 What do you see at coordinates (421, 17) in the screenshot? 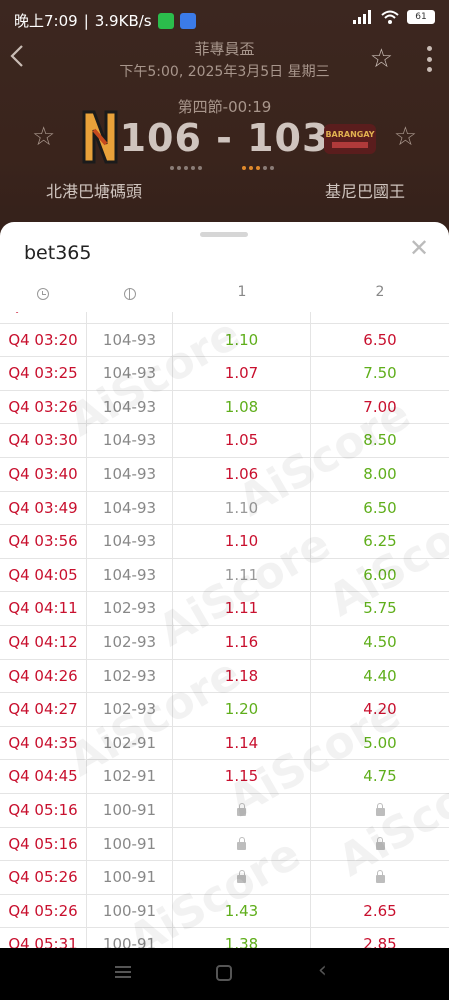
I see `battery-icon: 61` at bounding box center [421, 17].